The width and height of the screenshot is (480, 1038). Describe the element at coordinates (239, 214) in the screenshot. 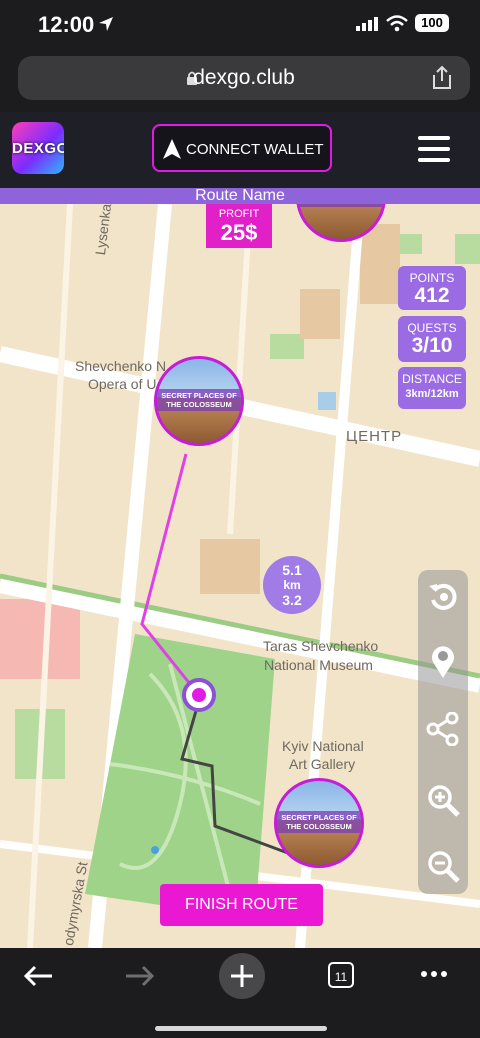

I see `profit-label: PROFIT` at that location.